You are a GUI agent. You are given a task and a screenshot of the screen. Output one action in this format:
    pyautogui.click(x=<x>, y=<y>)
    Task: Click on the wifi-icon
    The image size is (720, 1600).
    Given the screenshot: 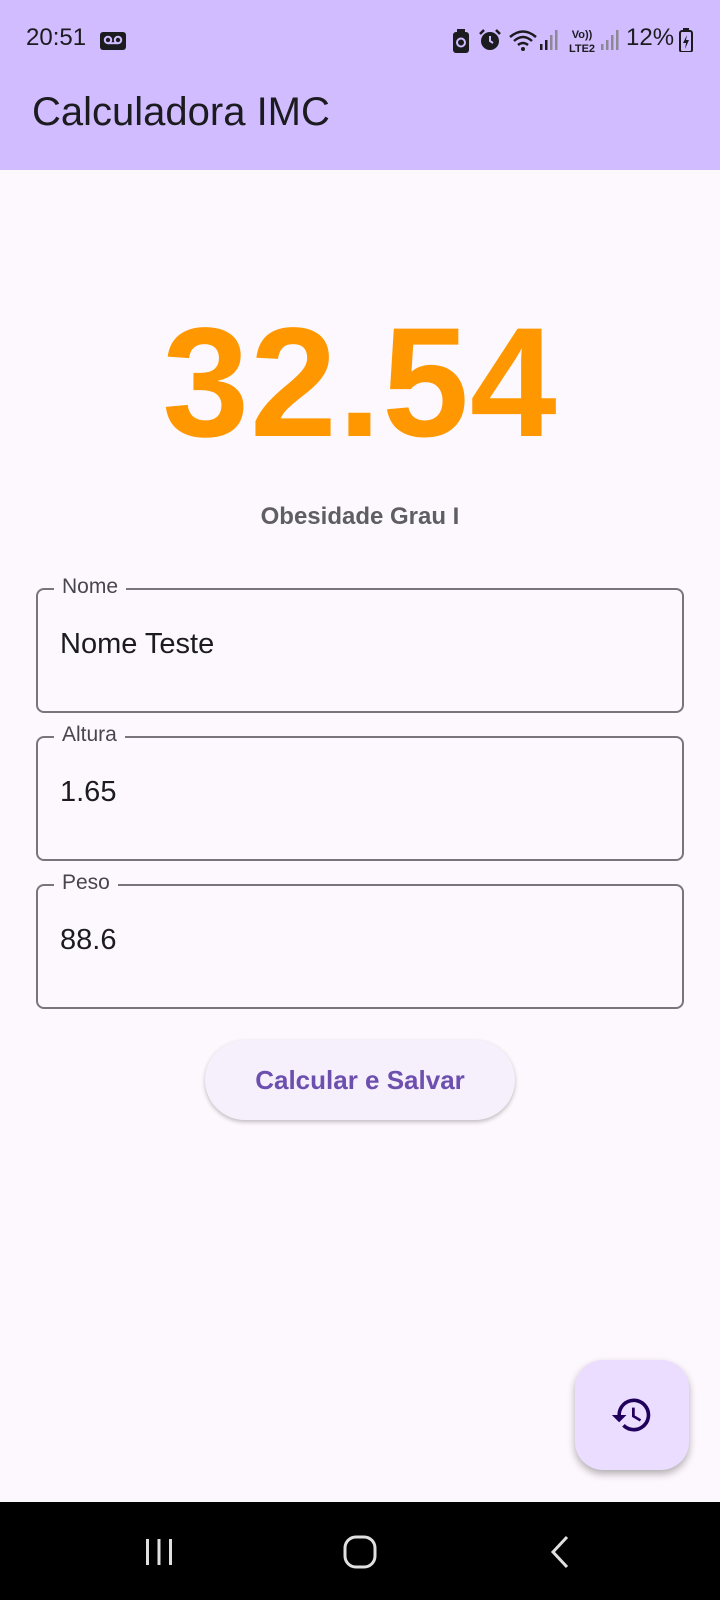 What is the action you would take?
    pyautogui.click(x=523, y=40)
    